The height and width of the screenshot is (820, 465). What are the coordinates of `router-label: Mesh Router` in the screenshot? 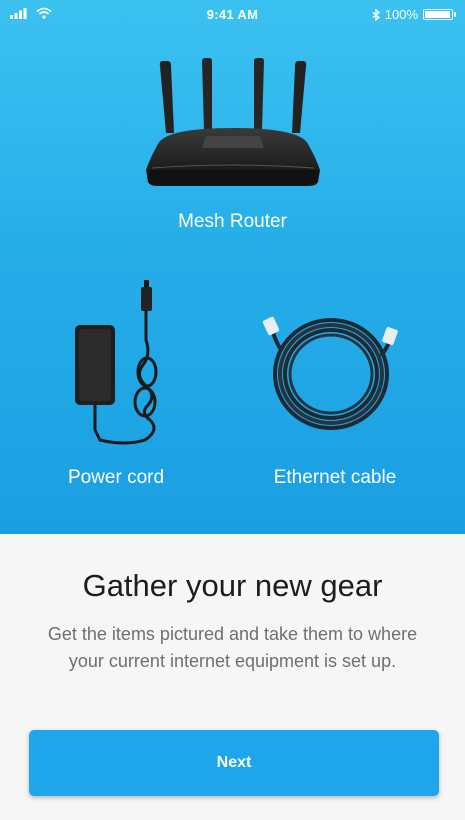 It's located at (232, 221).